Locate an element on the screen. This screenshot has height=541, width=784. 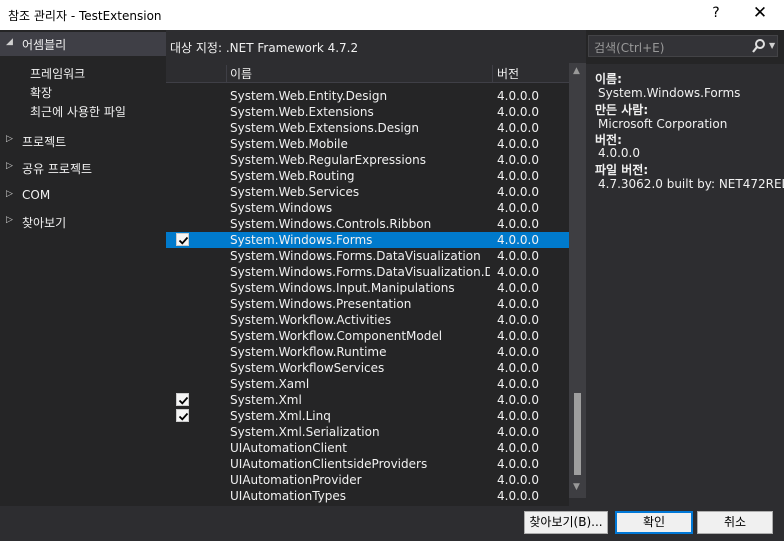
assembly-row: System.Web.Extensions 4.0.0.0 is located at coordinates (367, 112).